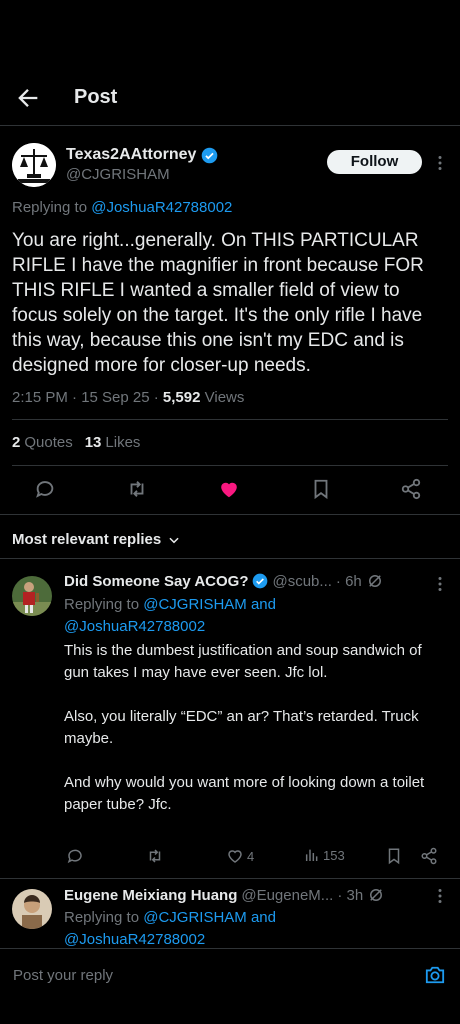  Describe the element at coordinates (435, 975) in the screenshot. I see `camera-icon` at that location.